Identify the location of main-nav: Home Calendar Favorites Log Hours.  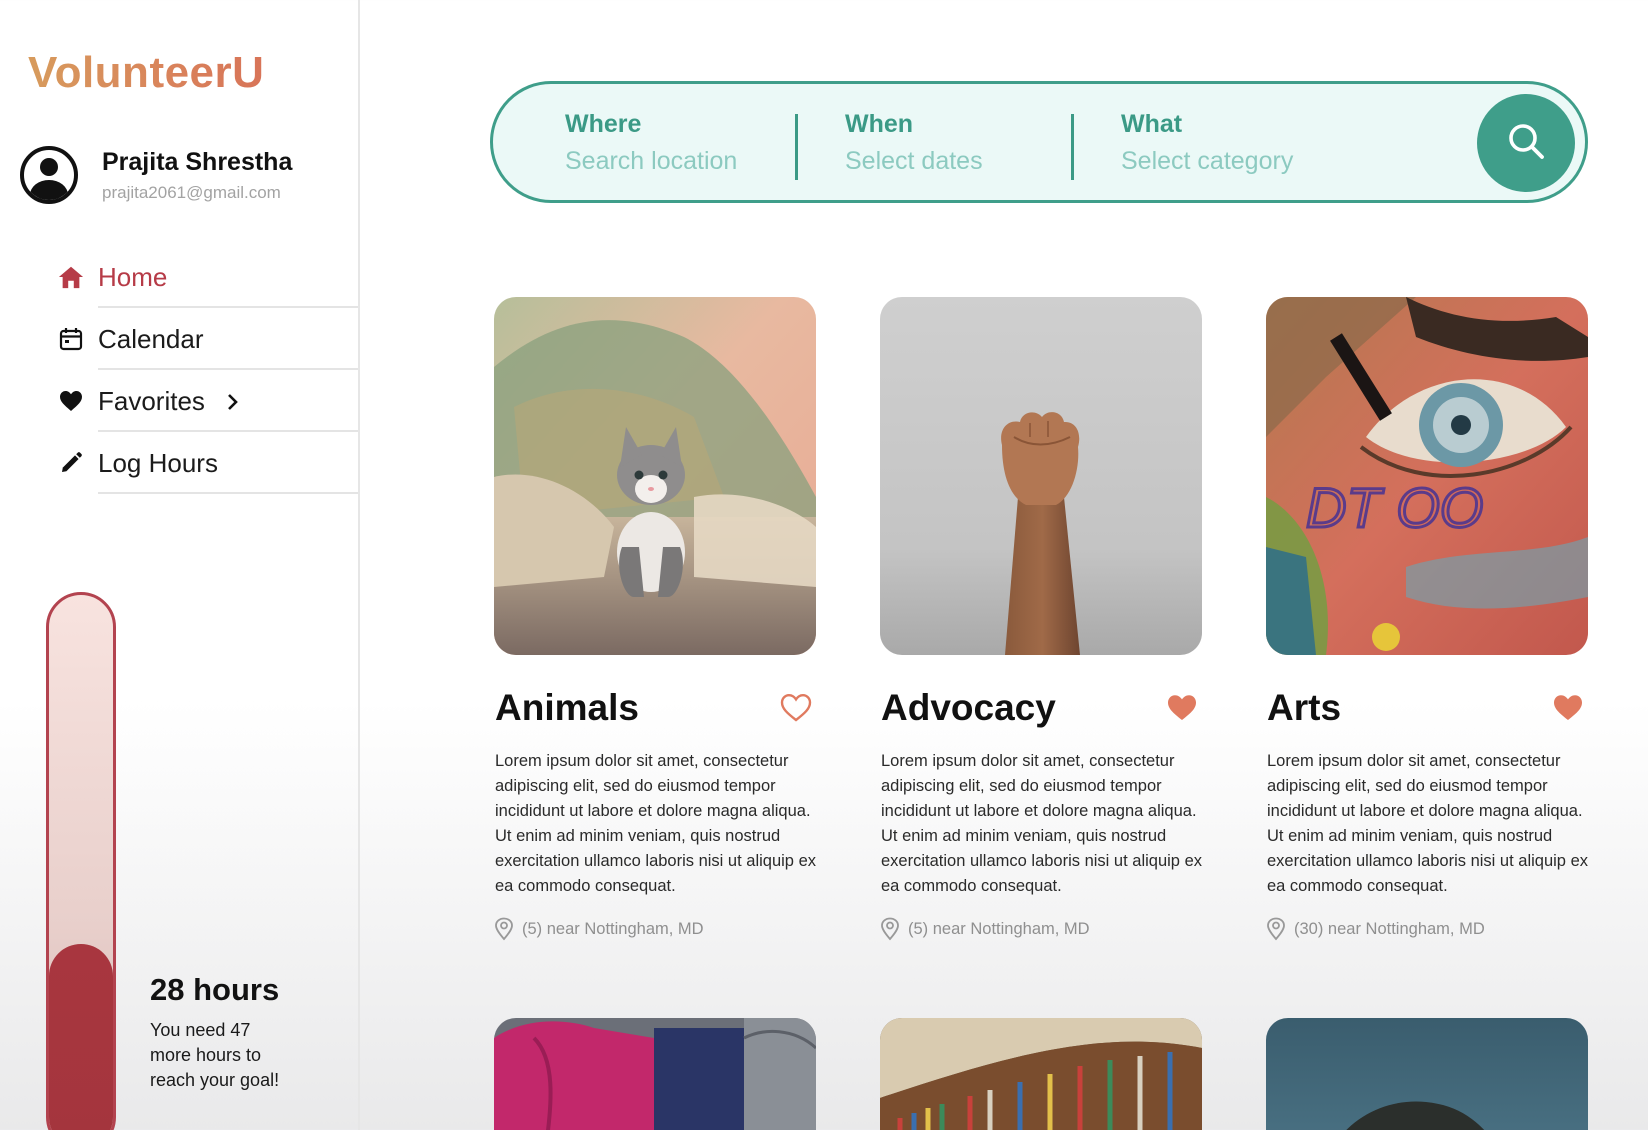
(179, 370).